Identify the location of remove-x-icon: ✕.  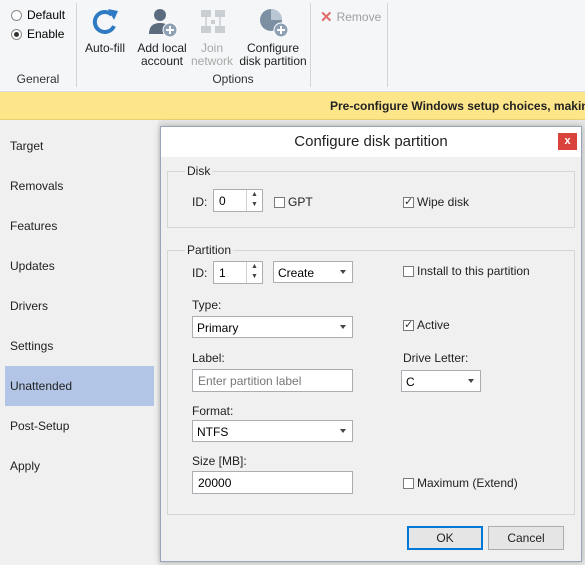
(326, 17).